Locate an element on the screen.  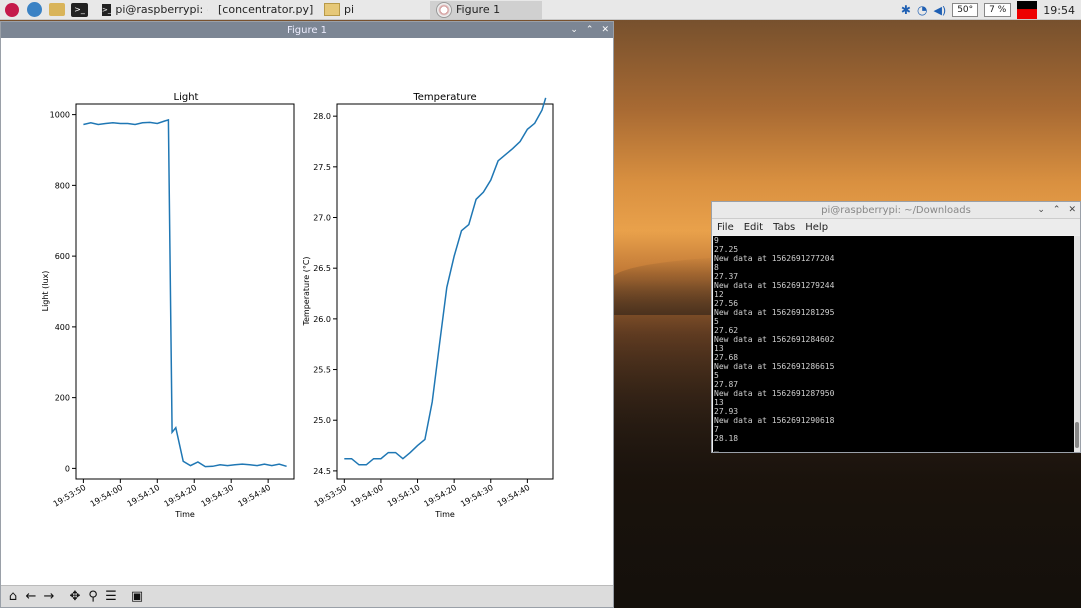
terminal-line: 27.25 is located at coordinates (726, 249).